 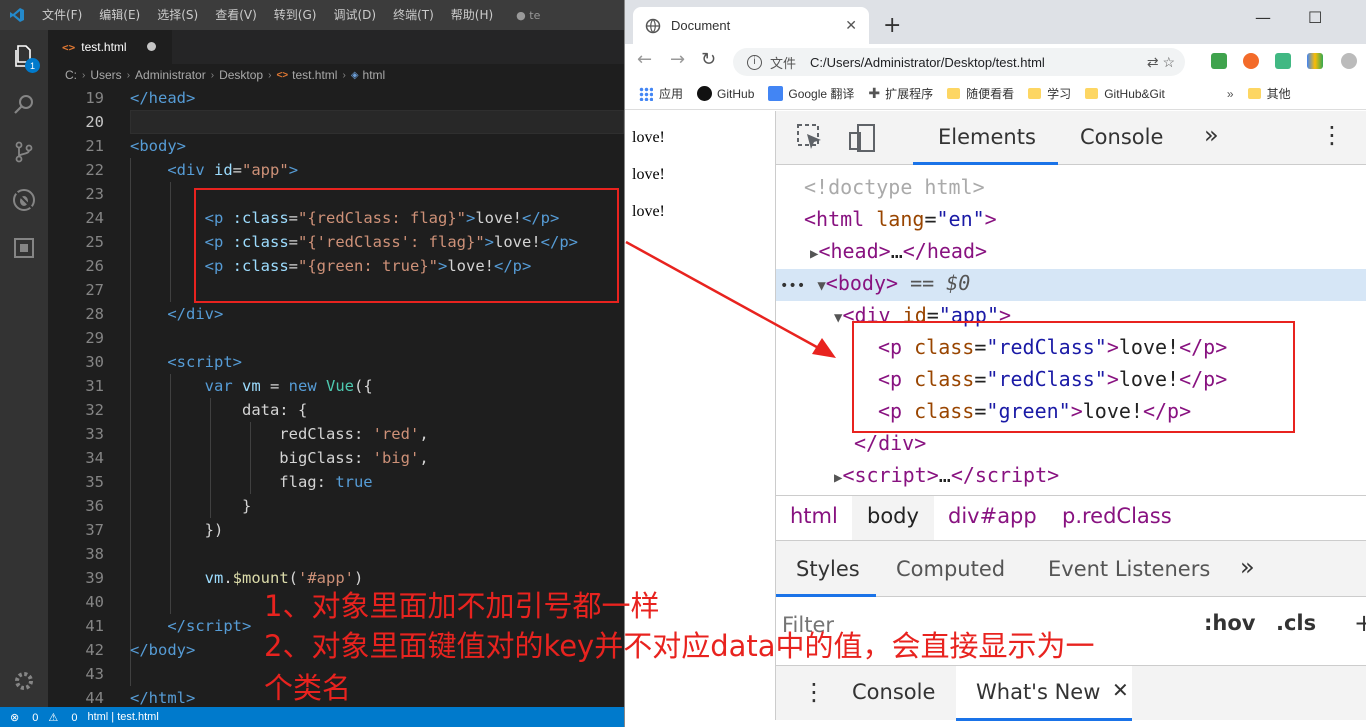 I want to click on activity-bar: 1, so click(x=24, y=368).